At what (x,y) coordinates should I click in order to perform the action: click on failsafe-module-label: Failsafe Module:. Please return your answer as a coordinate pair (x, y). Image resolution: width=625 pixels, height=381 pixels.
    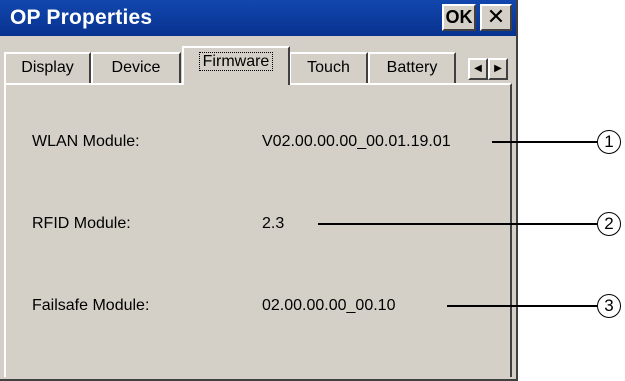
    Looking at the image, I should click on (91, 305).